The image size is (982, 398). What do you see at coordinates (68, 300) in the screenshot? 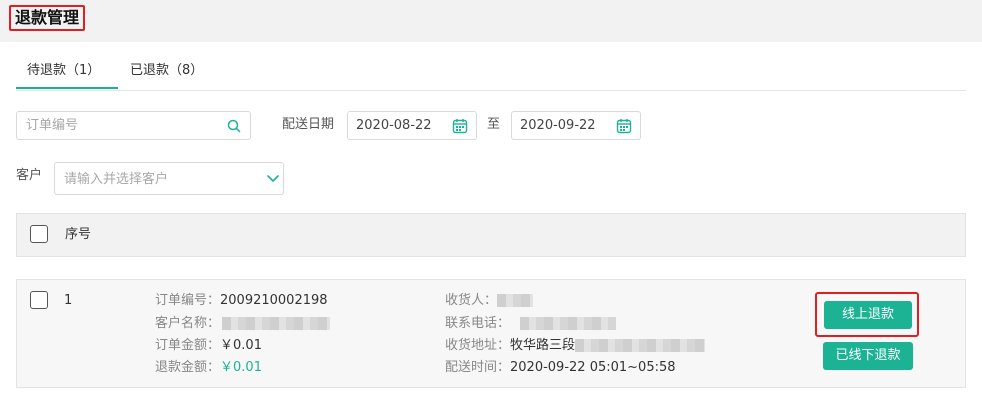
I see `row-index: 1` at bounding box center [68, 300].